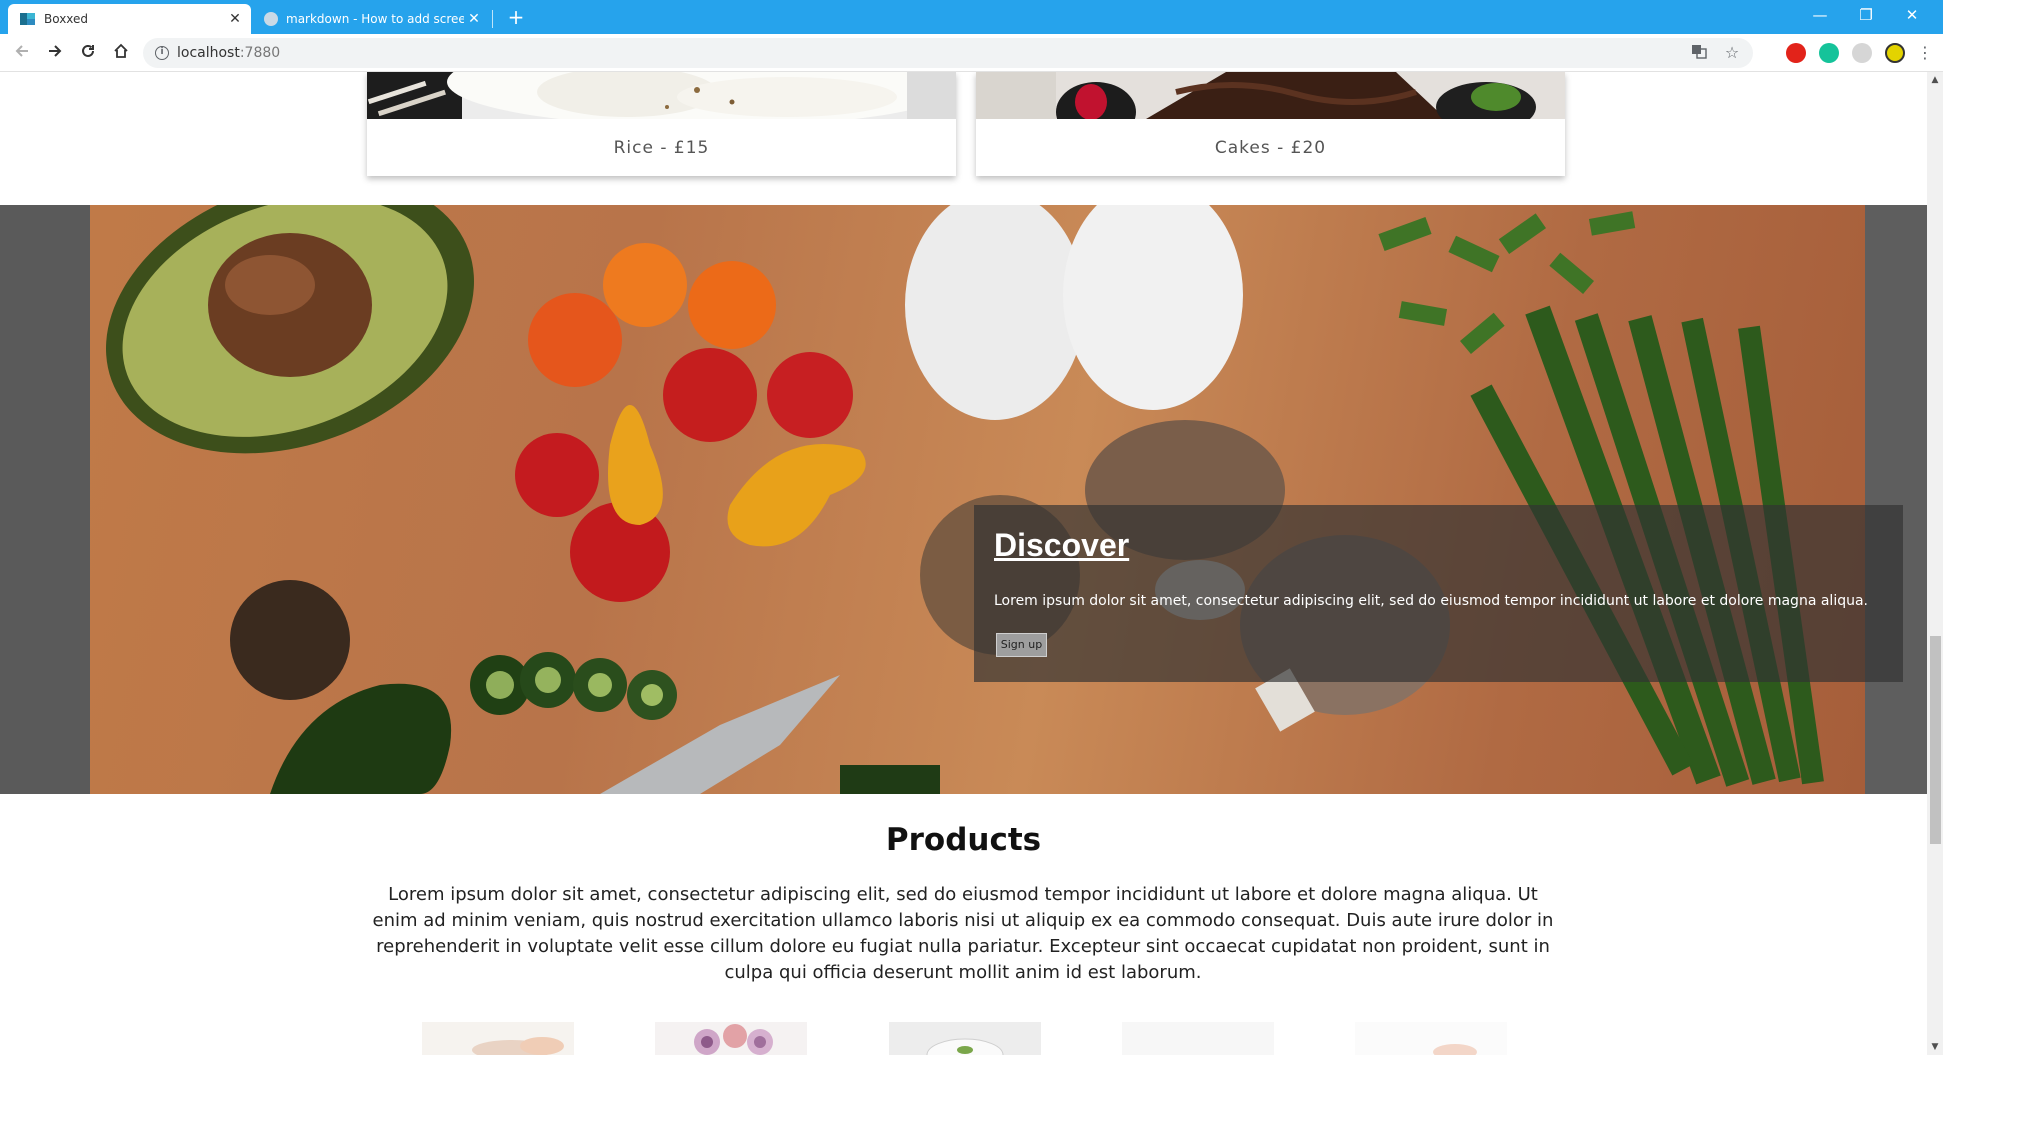 The image size is (2034, 1145). I want to click on product-card-cakes: Cakes - £20, so click(1270, 124).